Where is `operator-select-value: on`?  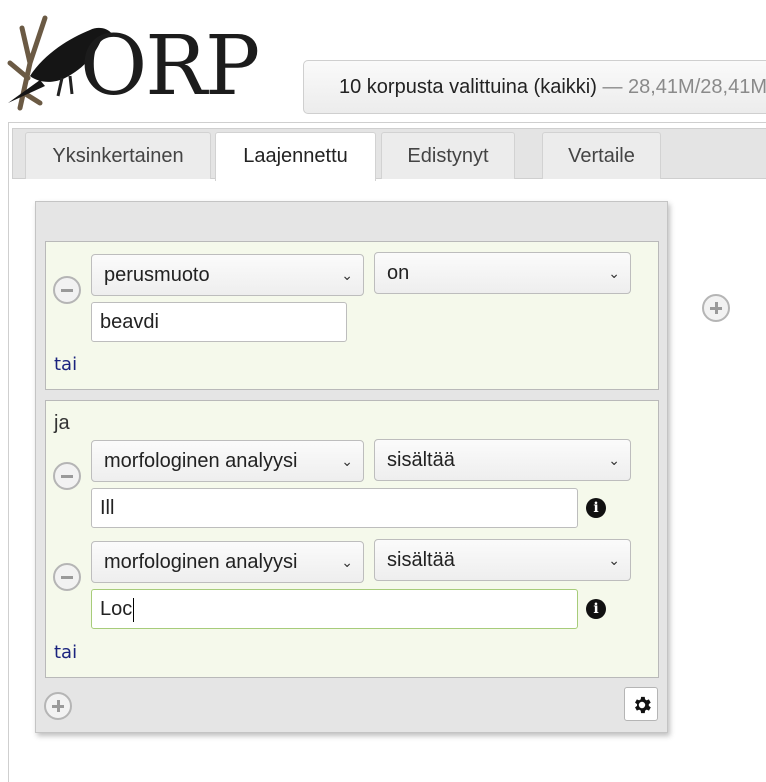 operator-select-value: on is located at coordinates (398, 273).